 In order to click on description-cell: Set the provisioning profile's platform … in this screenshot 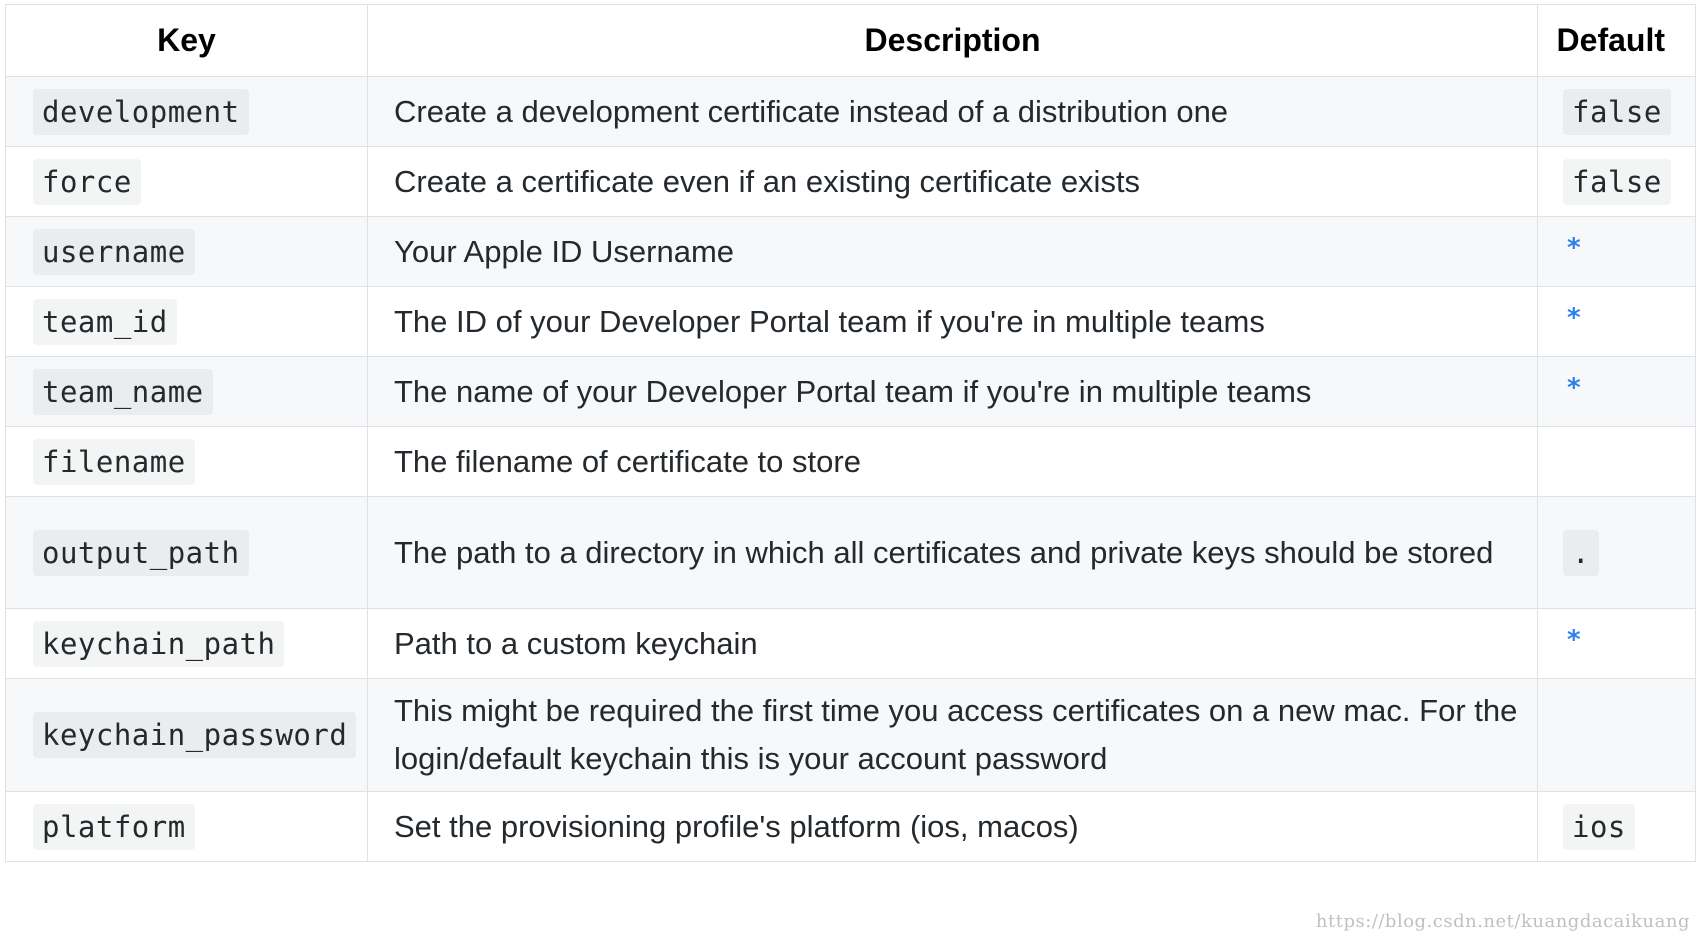, I will do `click(952, 826)`.